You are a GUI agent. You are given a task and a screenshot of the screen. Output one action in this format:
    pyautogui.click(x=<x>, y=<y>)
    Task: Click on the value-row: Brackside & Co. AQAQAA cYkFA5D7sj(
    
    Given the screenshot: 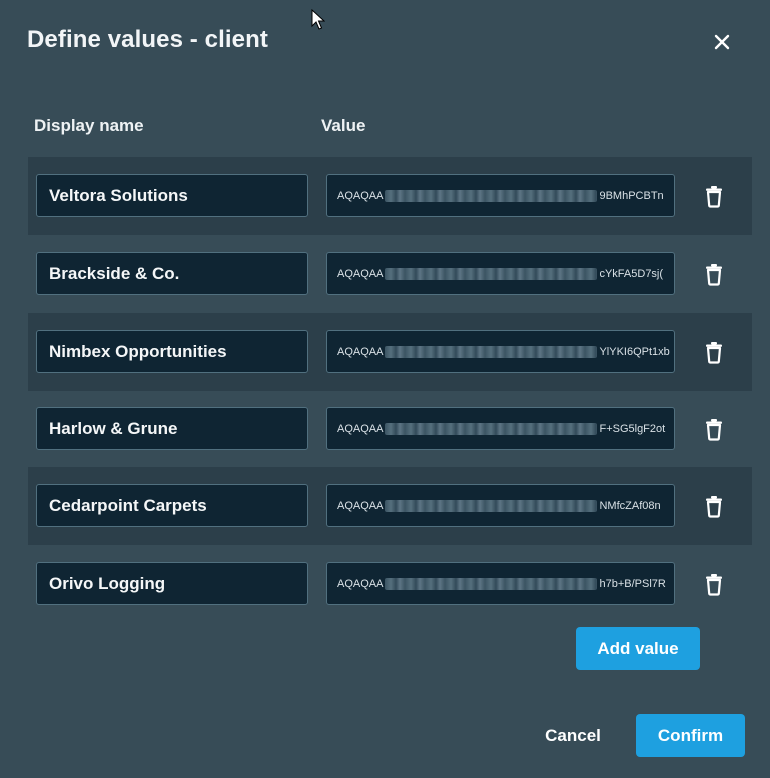 What is the action you would take?
    pyautogui.click(x=390, y=274)
    